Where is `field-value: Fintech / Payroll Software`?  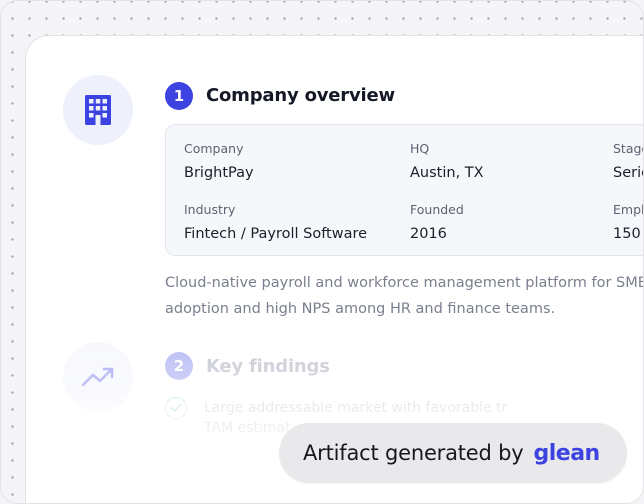 field-value: Fintech / Payroll Software is located at coordinates (276, 234).